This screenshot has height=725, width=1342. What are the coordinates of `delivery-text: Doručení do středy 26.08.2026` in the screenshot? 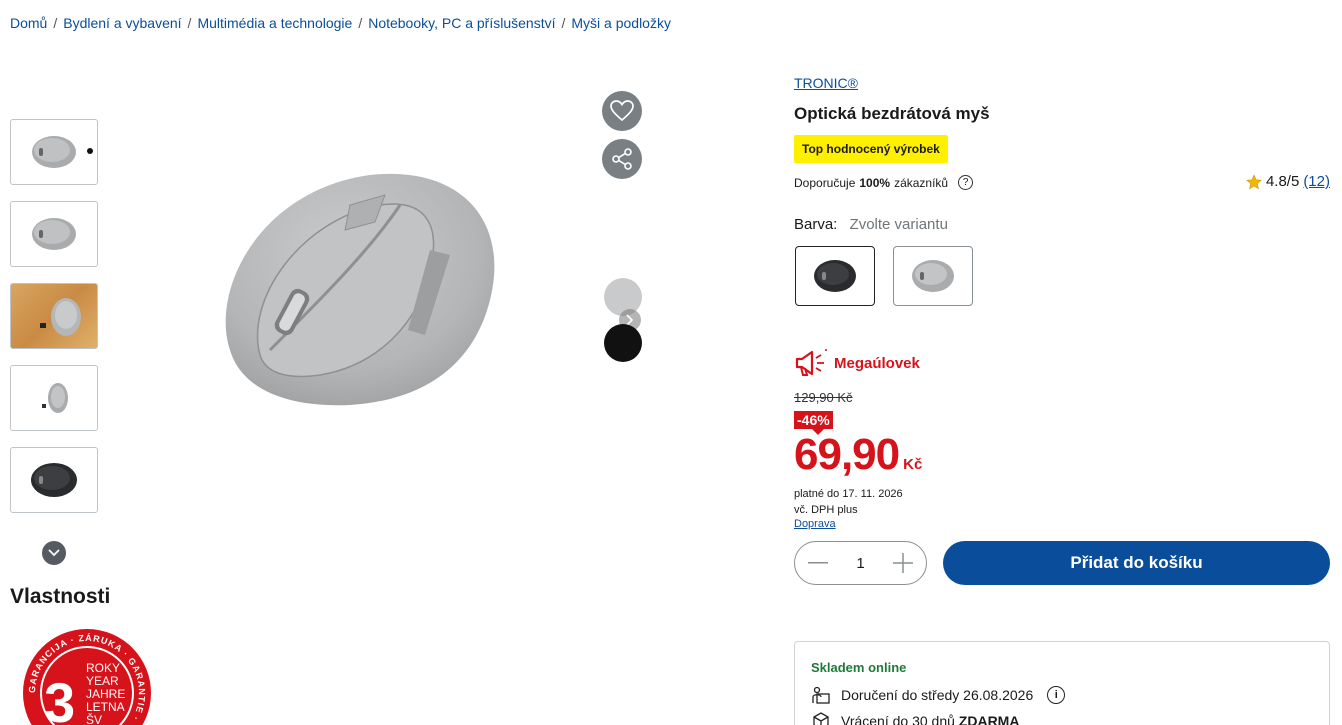 It's located at (937, 695).